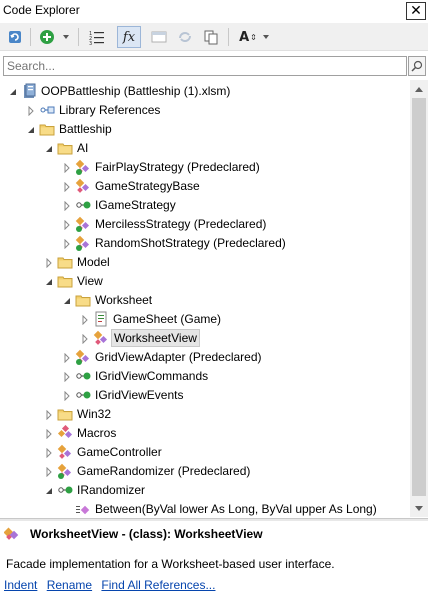  Describe the element at coordinates (205, 129) in the screenshot. I see `tree-item: Battleship` at that location.